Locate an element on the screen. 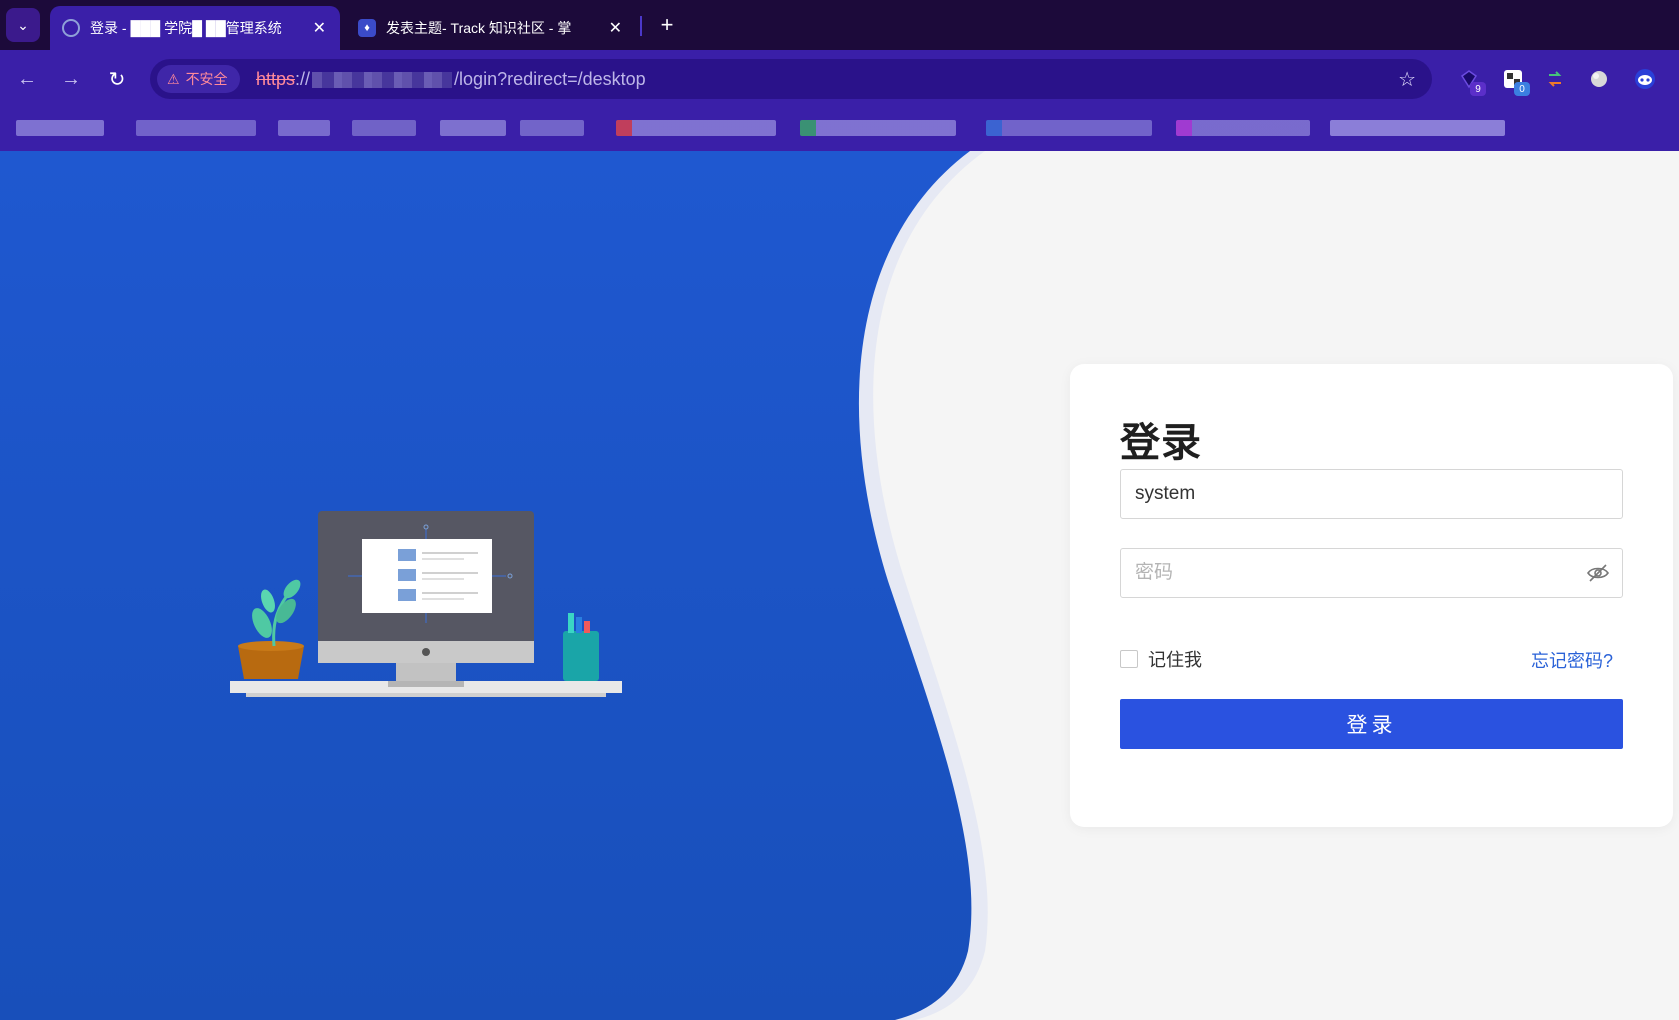 Image resolution: width=1679 pixels, height=1020 pixels. plus-icon: + is located at coordinates (667, 24).